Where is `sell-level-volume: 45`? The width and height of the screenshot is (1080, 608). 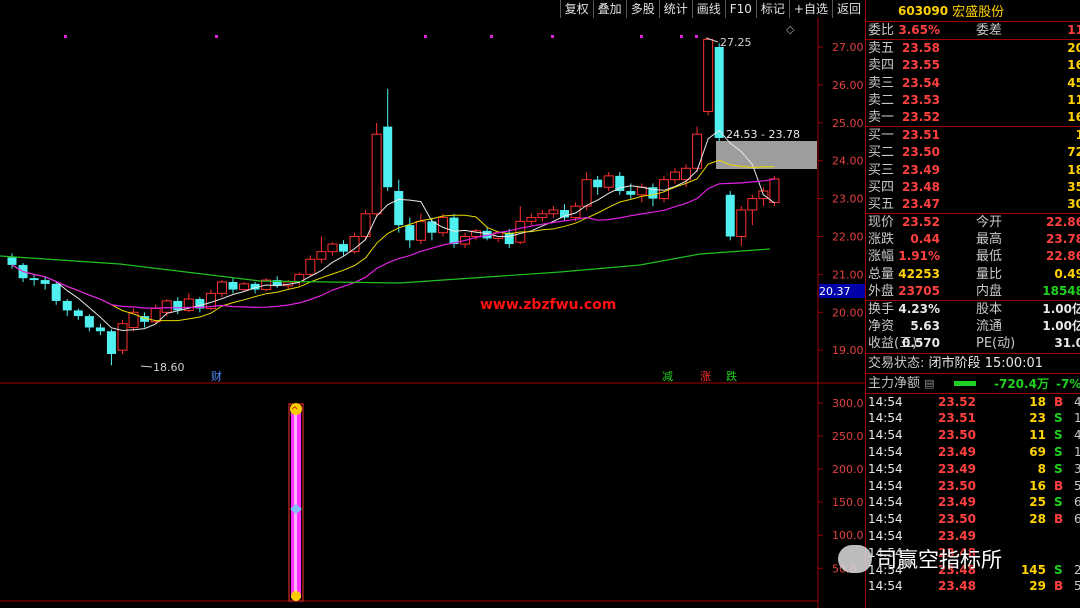 sell-level-volume: 45 is located at coordinates (1073, 82).